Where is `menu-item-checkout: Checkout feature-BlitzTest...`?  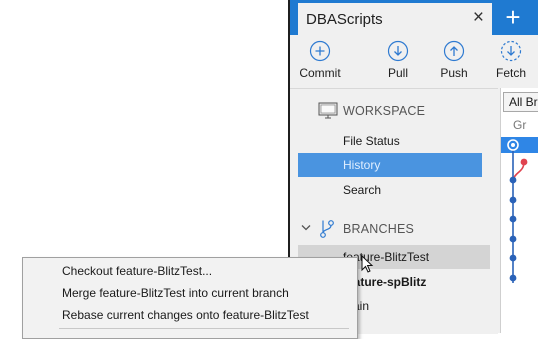
menu-item-checkout: Checkout feature-BlitzTest... is located at coordinates (189, 271).